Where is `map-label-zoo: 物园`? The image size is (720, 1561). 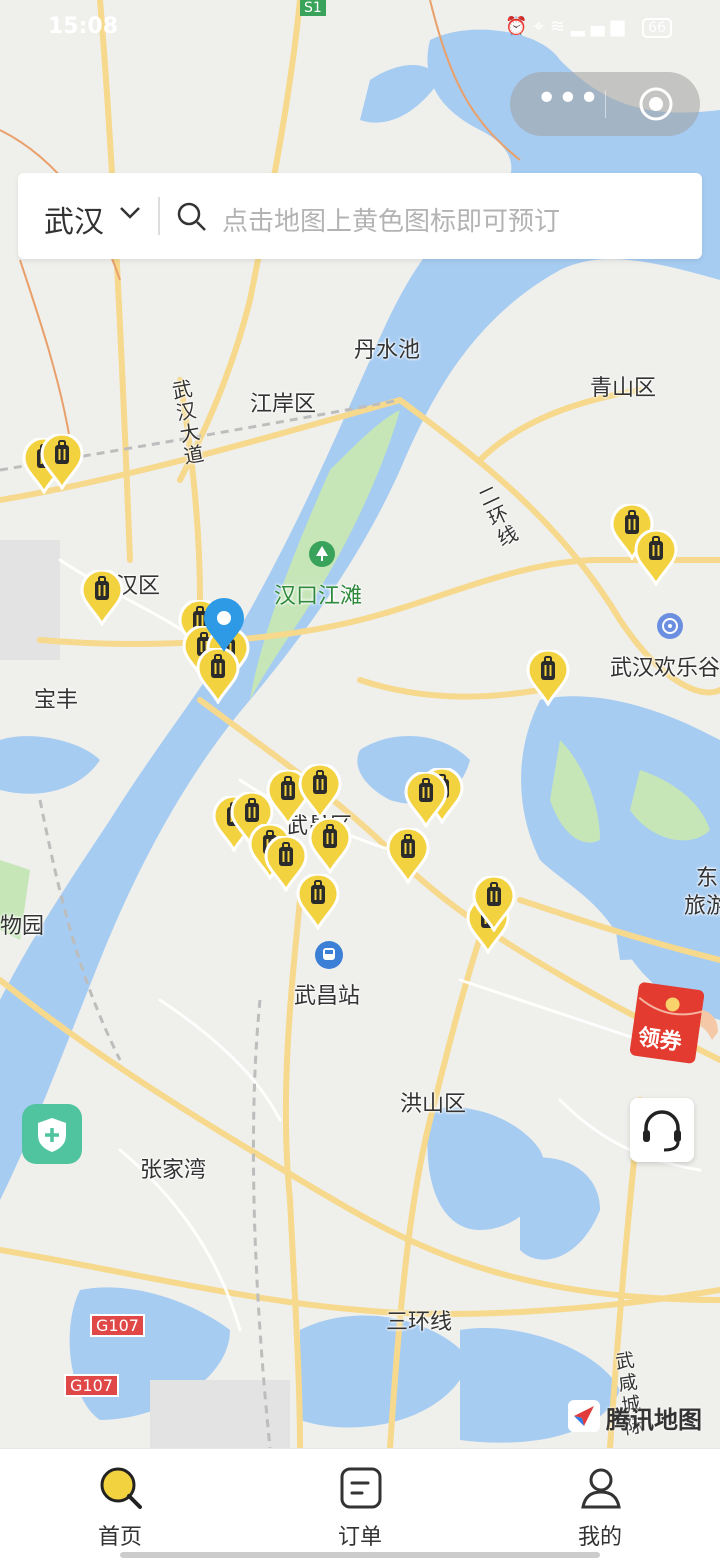
map-label-zoo: 物园 is located at coordinates (22, 926).